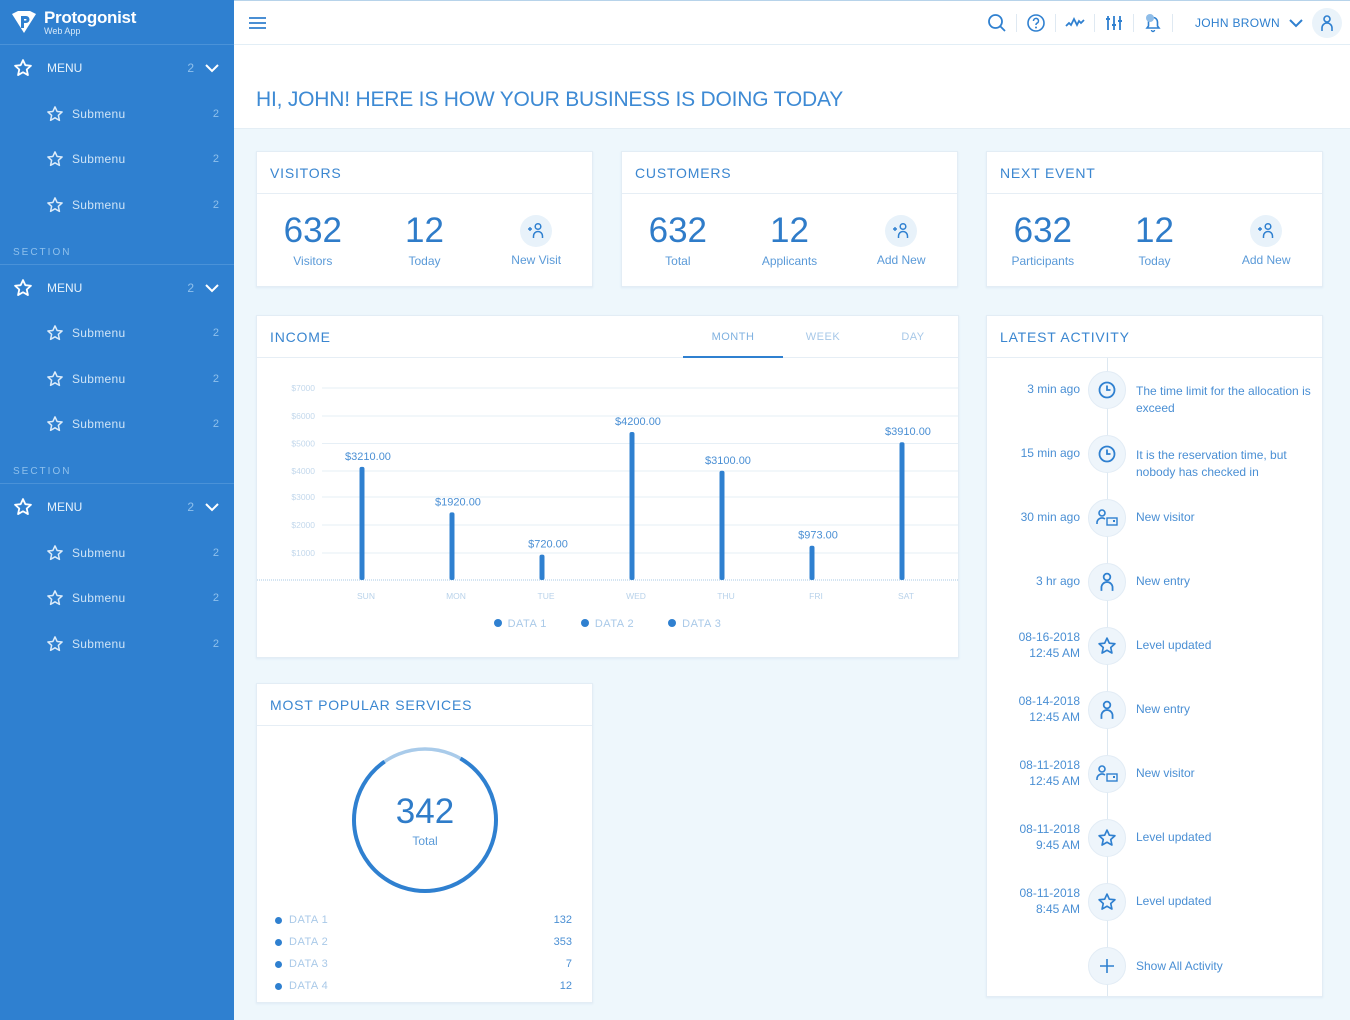 Image resolution: width=1350 pixels, height=1020 pixels. What do you see at coordinates (562, 920) in the screenshot?
I see `service-value: 132` at bounding box center [562, 920].